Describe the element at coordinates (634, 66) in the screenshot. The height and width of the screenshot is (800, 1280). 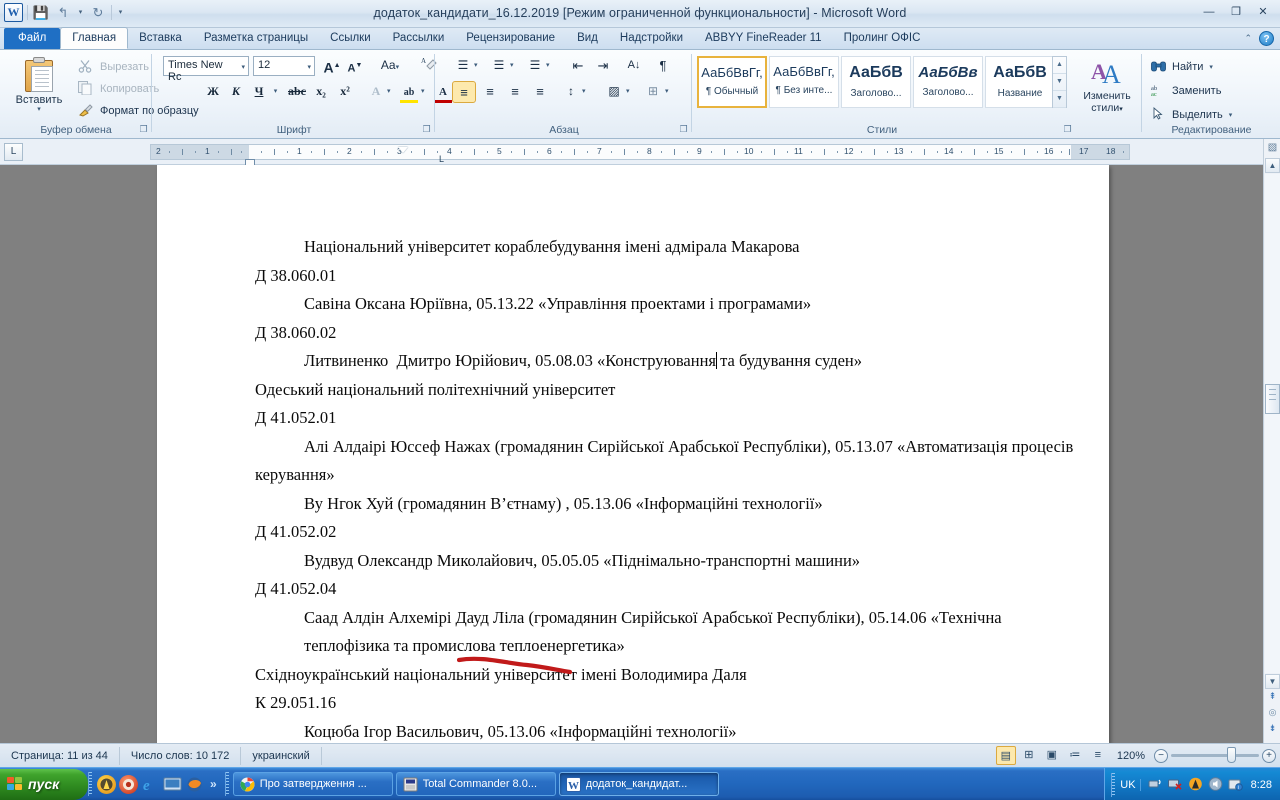
I see `sort-button: A↓` at that location.